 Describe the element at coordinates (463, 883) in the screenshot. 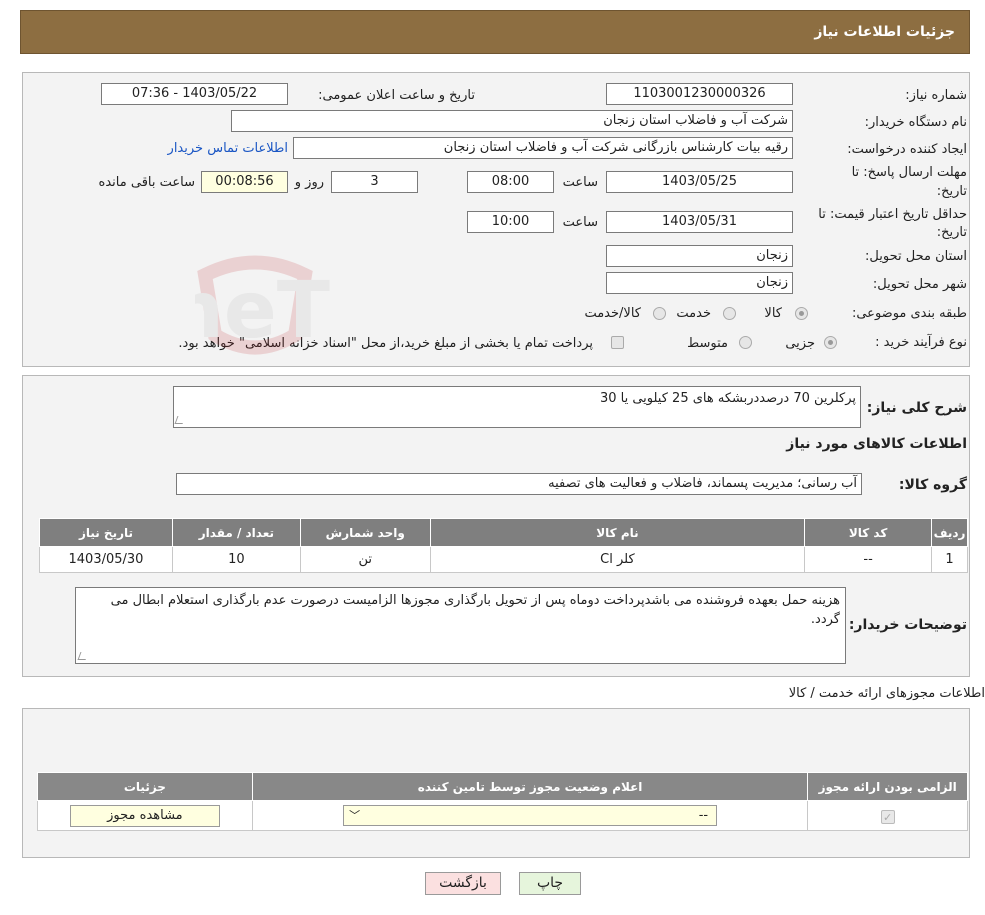

I see `back-button: بازگشت` at that location.